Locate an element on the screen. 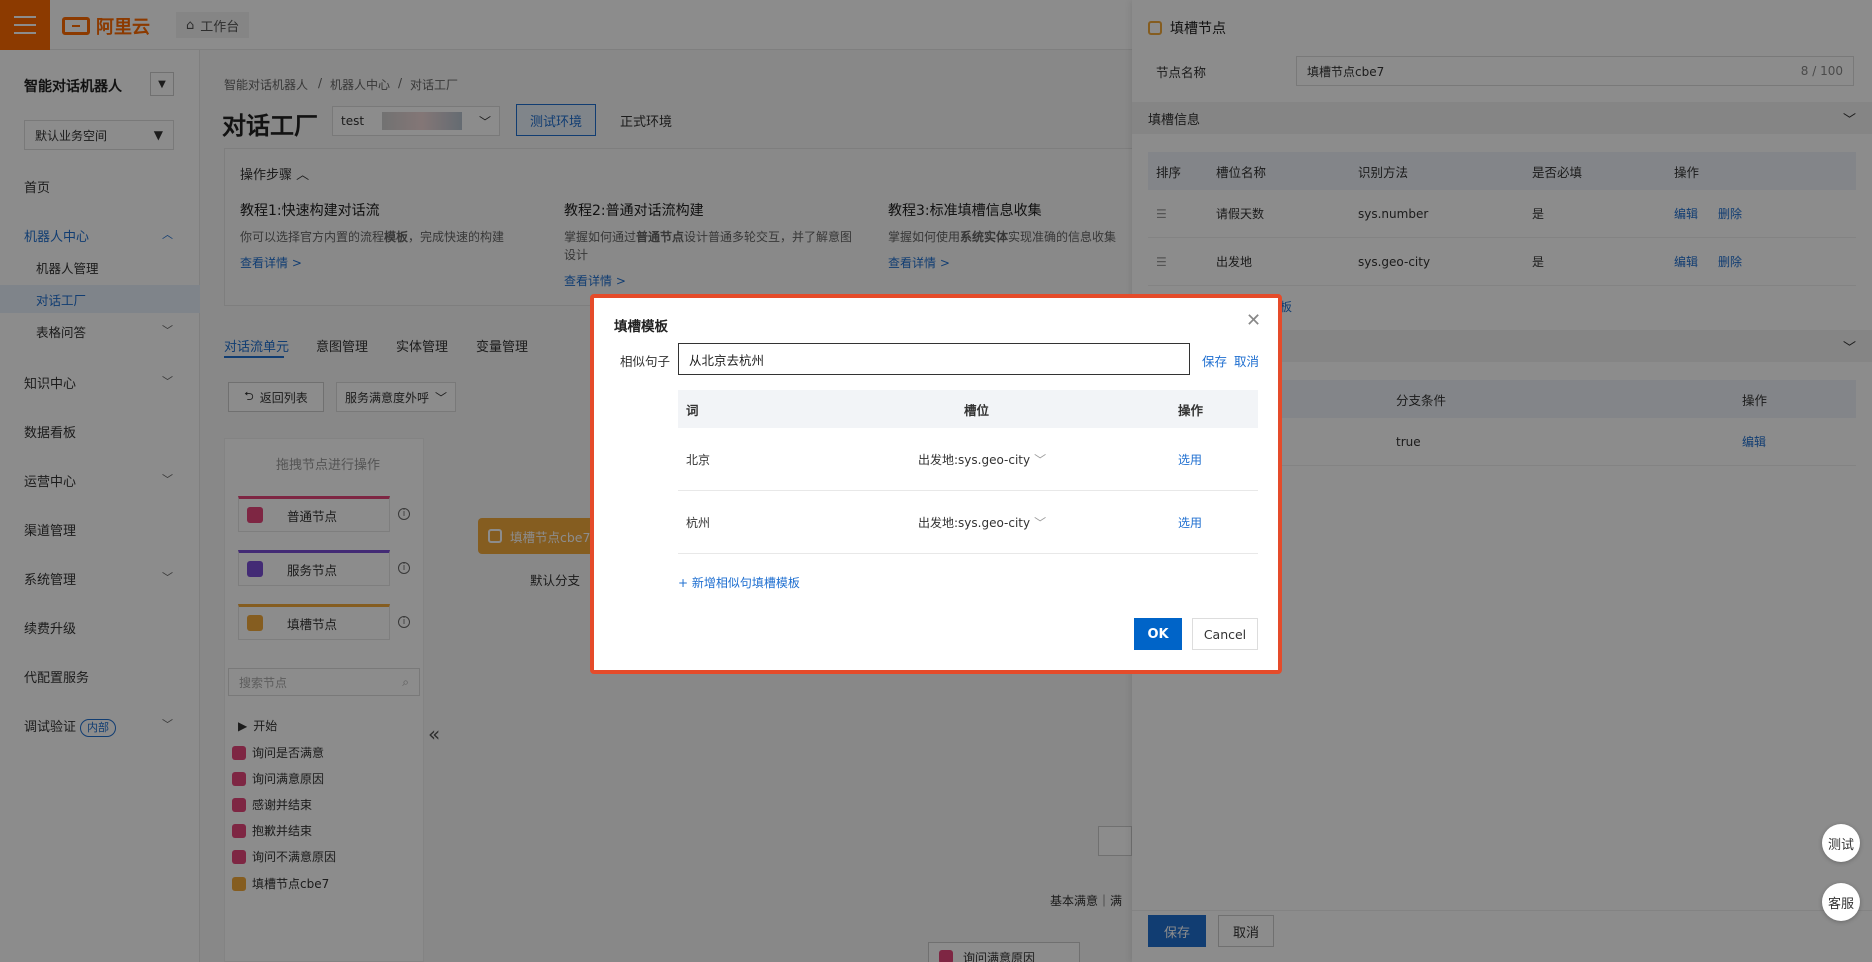 The width and height of the screenshot is (1872, 962). col-action: 操作 is located at coordinates (1191, 410).